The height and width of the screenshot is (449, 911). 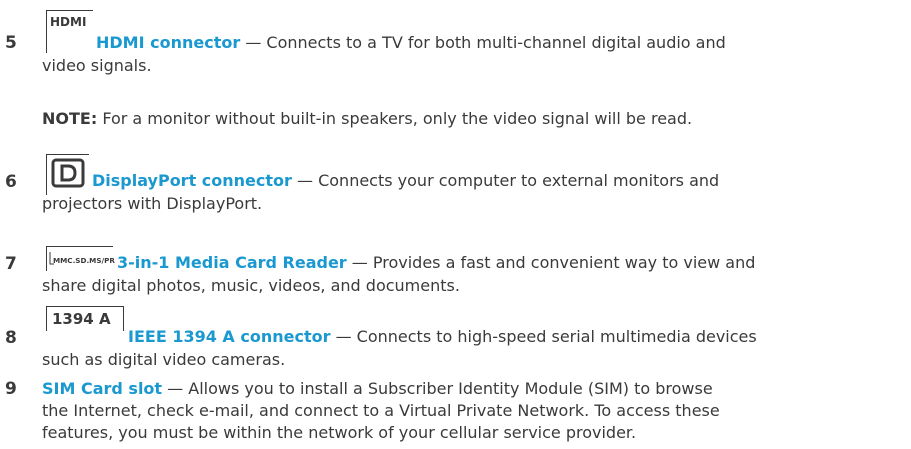 What do you see at coordinates (164, 359) in the screenshot?
I see `item-description-cont: such as digital video cameras.` at bounding box center [164, 359].